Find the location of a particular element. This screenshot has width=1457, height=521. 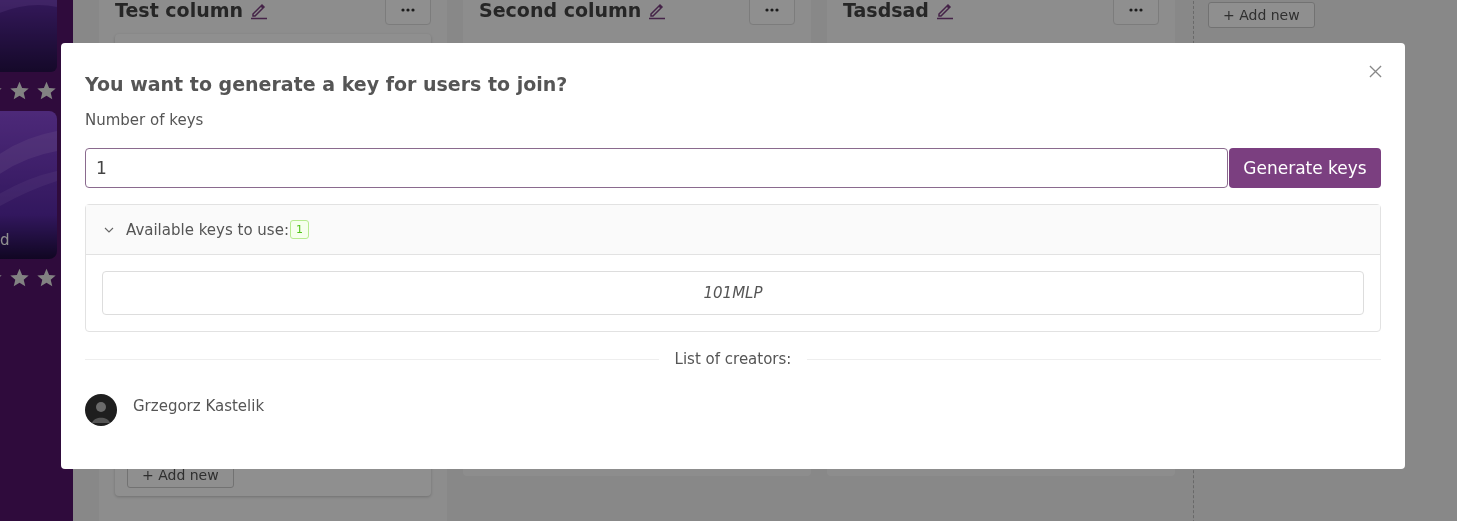

section-heading: List of creators: is located at coordinates (733, 359).